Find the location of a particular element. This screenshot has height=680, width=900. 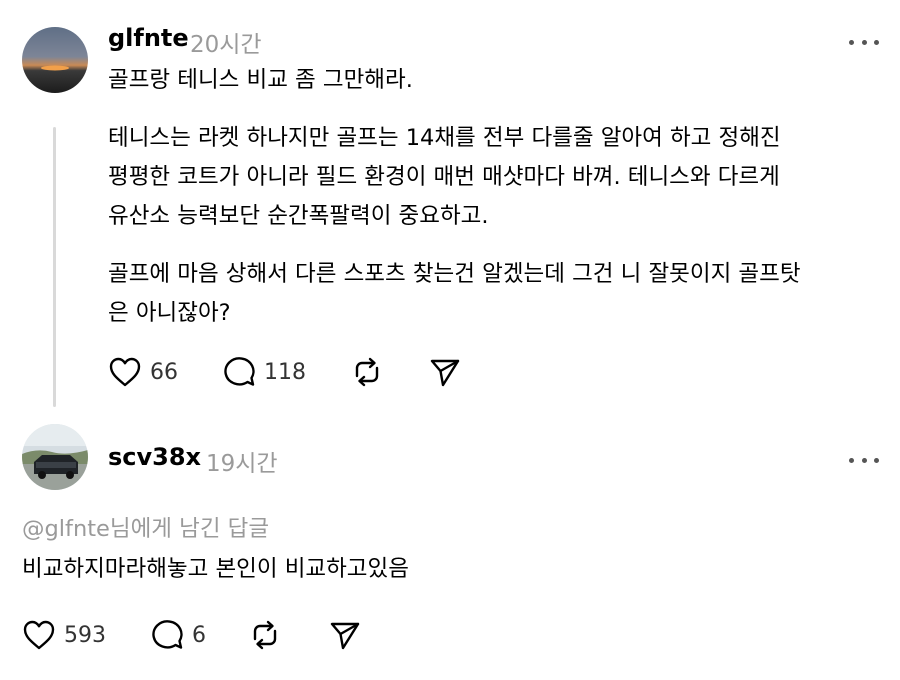

reply-to-label: @glfnte님에게 남긴 답글 is located at coordinates (145, 529).